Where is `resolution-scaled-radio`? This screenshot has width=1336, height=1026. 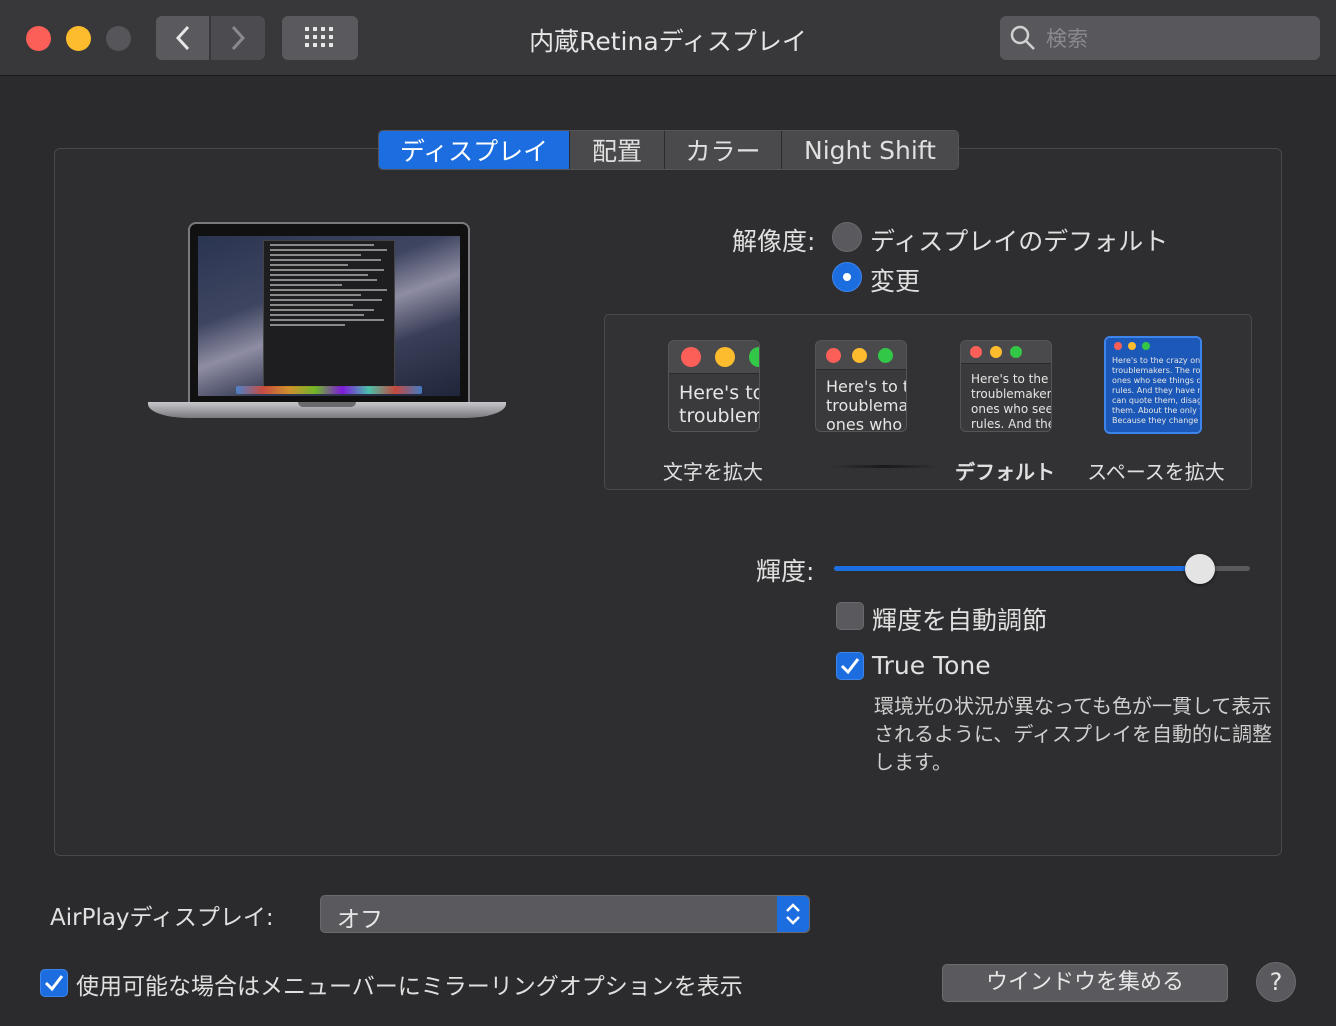 resolution-scaled-radio is located at coordinates (847, 277).